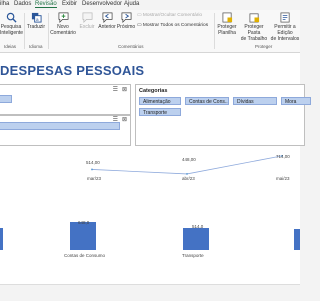  Describe the element at coordinates (254, 18) in the screenshot. I see `protect-workbook-icon` at that location.